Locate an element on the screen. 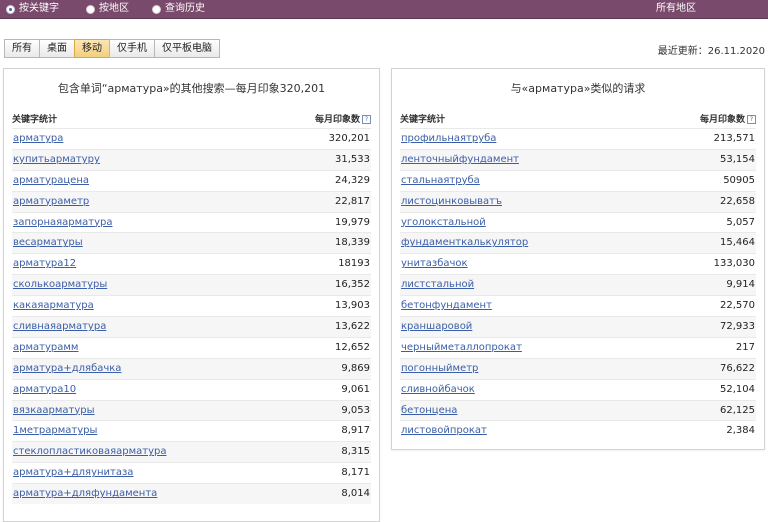  keyword-link: весарматуры is located at coordinates (48, 243).